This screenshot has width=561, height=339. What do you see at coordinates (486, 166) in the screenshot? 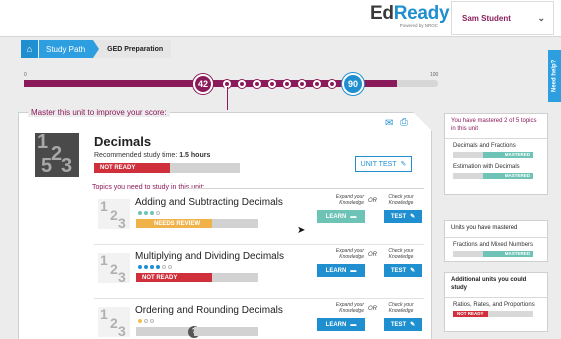
I see `mastered-topic-label: Estimation with Decimals` at bounding box center [486, 166].